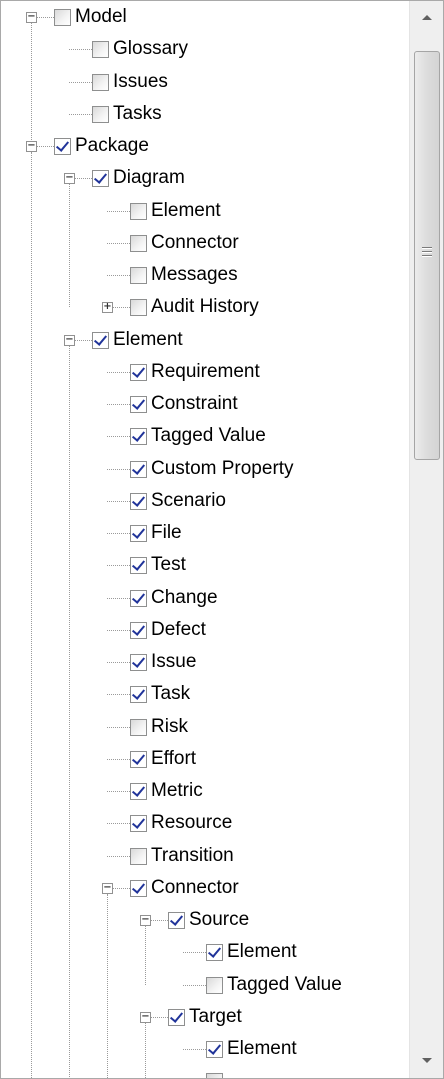  What do you see at coordinates (205, 565) in the screenshot?
I see `tree-node: Test` at bounding box center [205, 565].